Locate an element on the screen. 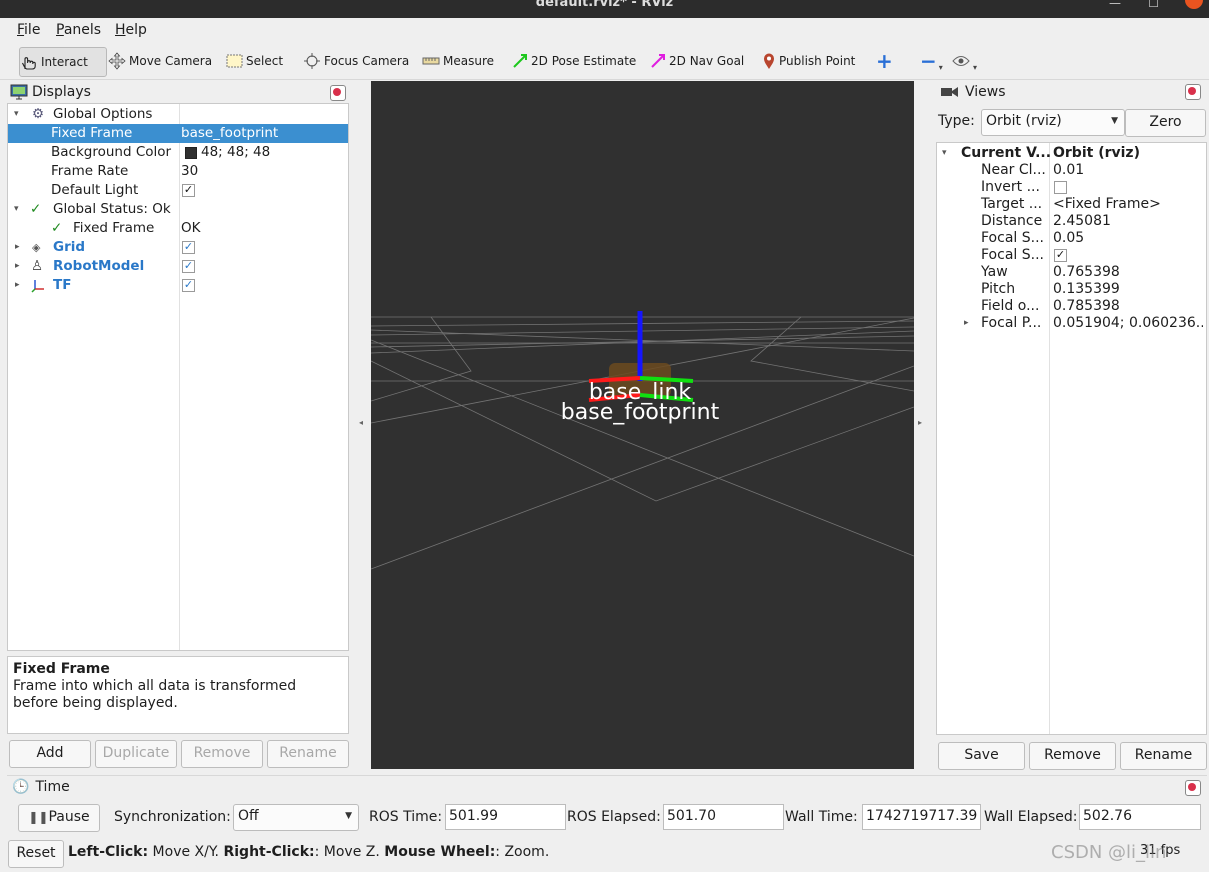 This screenshot has width=1209, height=872. interact-label: Interact is located at coordinates (64, 62).